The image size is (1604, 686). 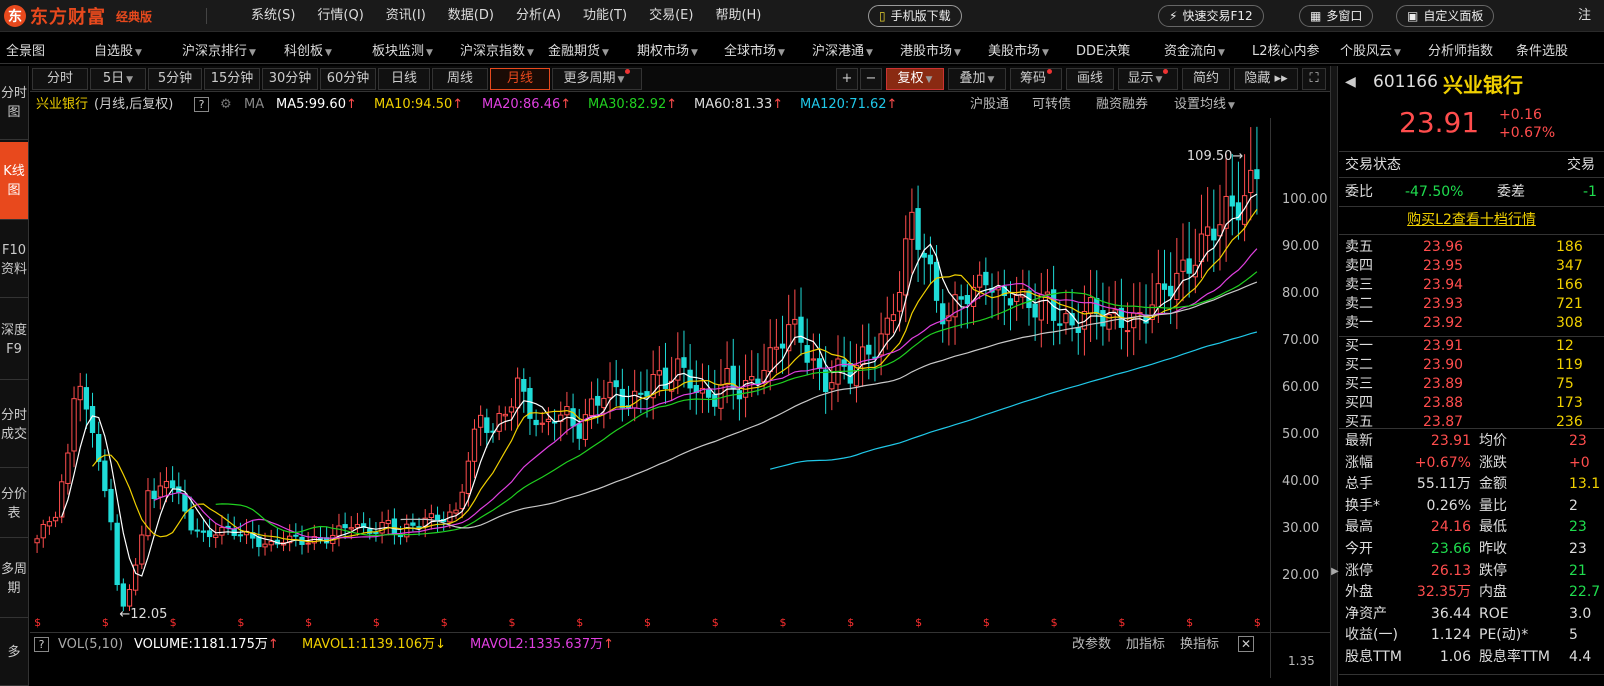 I want to click on menu-item: 交易(E), so click(x=671, y=16).